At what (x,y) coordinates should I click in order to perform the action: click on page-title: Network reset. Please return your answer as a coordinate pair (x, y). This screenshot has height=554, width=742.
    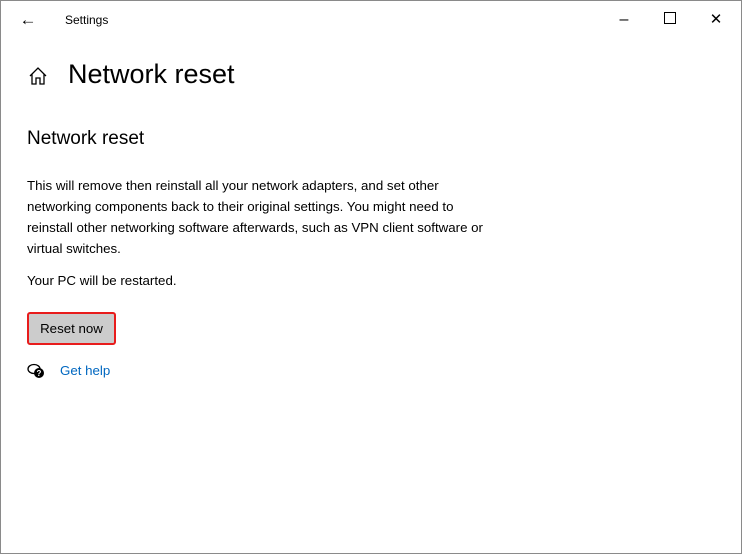
    Looking at the image, I should click on (151, 74).